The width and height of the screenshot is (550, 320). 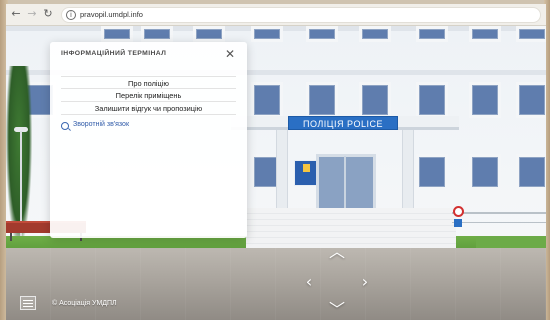 What do you see at coordinates (71, 15) in the screenshot?
I see `info-icon: i` at bounding box center [71, 15].